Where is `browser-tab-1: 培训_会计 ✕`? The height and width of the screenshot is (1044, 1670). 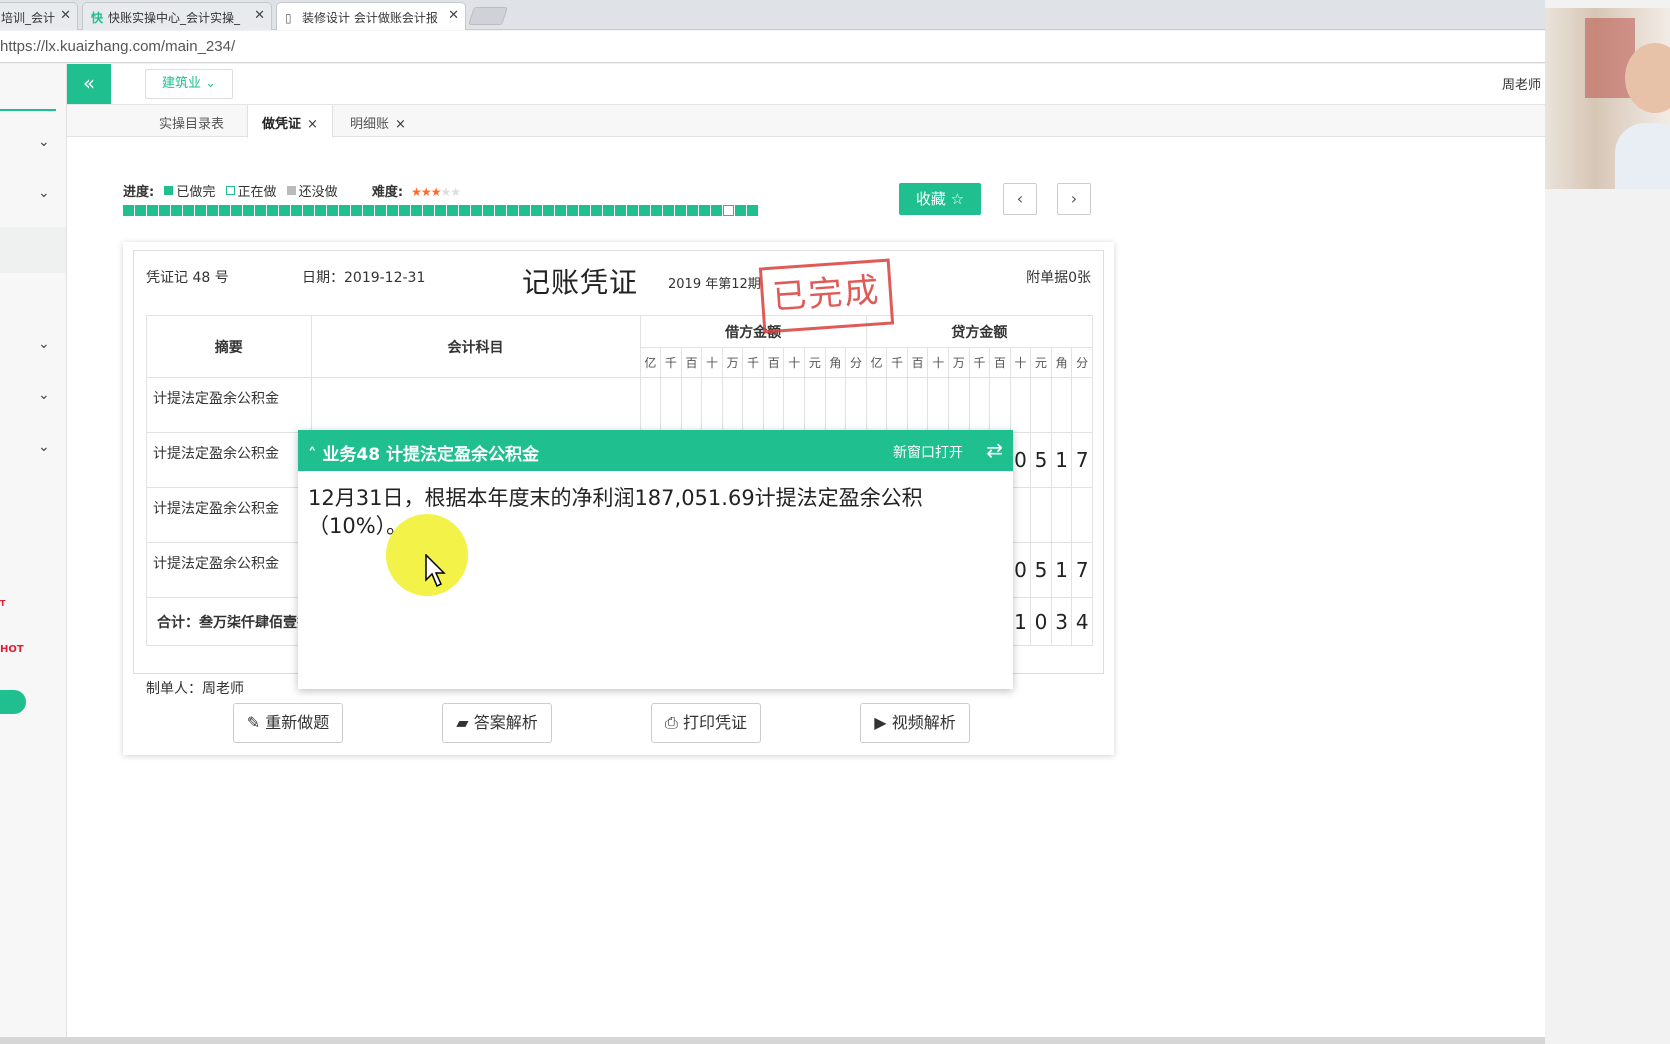 browser-tab-1: 培训_会计 ✕ is located at coordinates (39, 16).